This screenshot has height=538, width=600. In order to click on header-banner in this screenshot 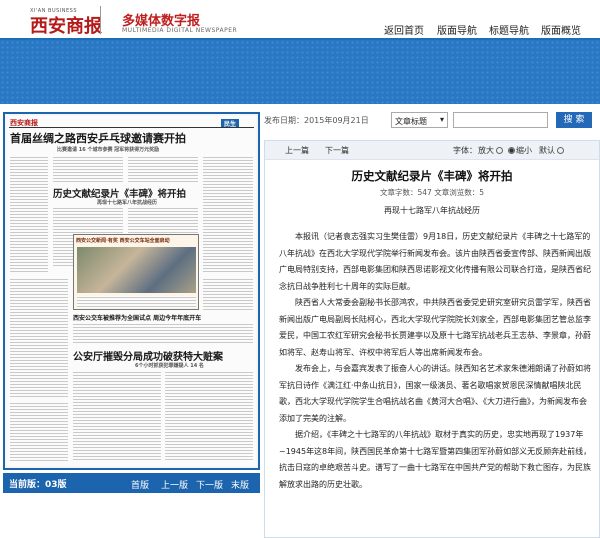, I will do `click(300, 72)`.